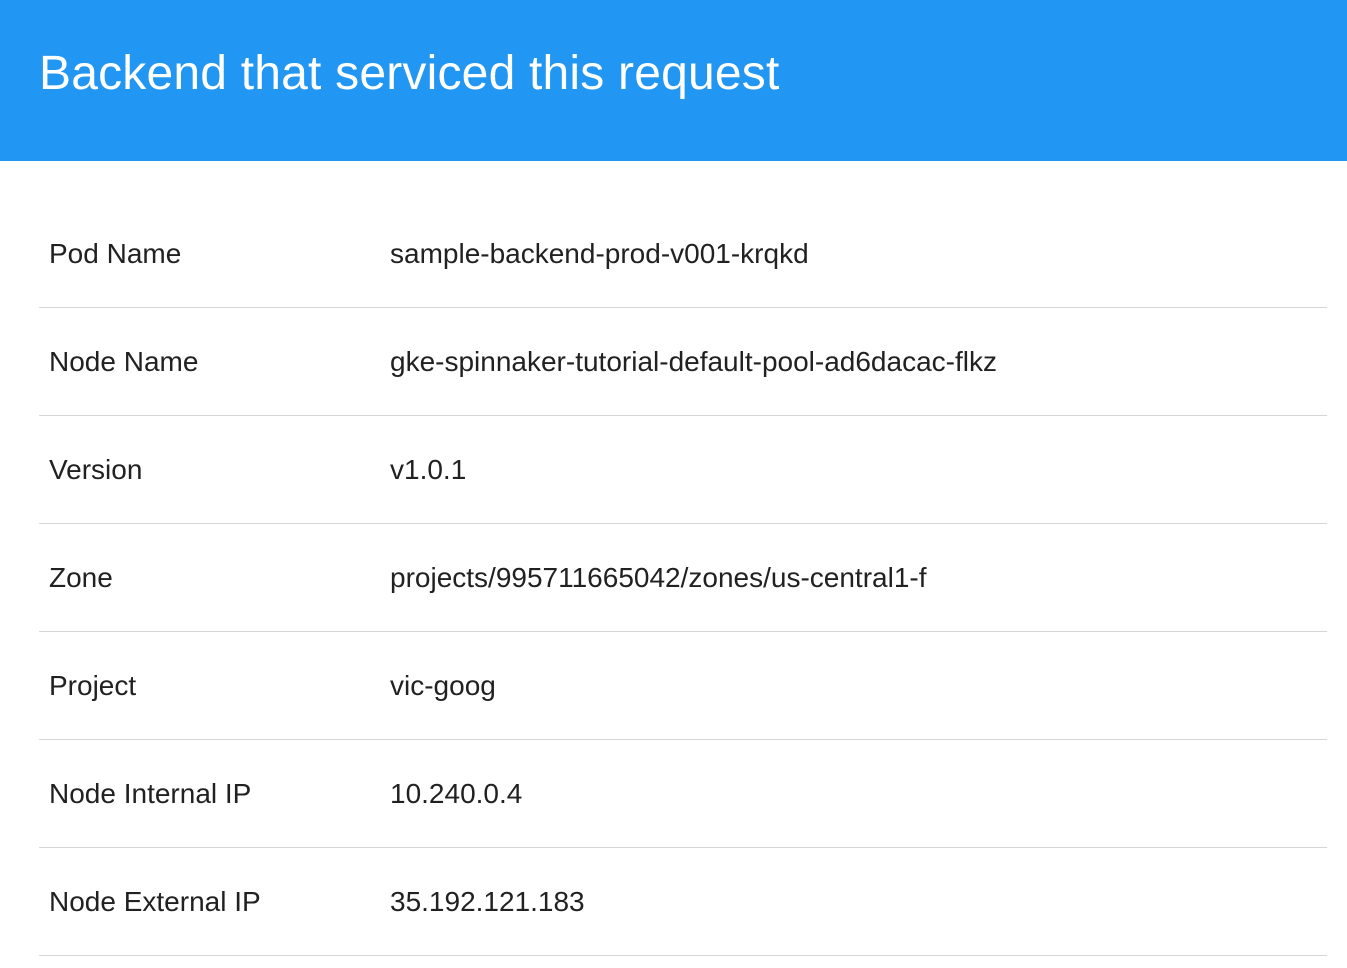  I want to click on table-row: Pod Name sample-backend-prod-v001-krqkd, so click(683, 254).